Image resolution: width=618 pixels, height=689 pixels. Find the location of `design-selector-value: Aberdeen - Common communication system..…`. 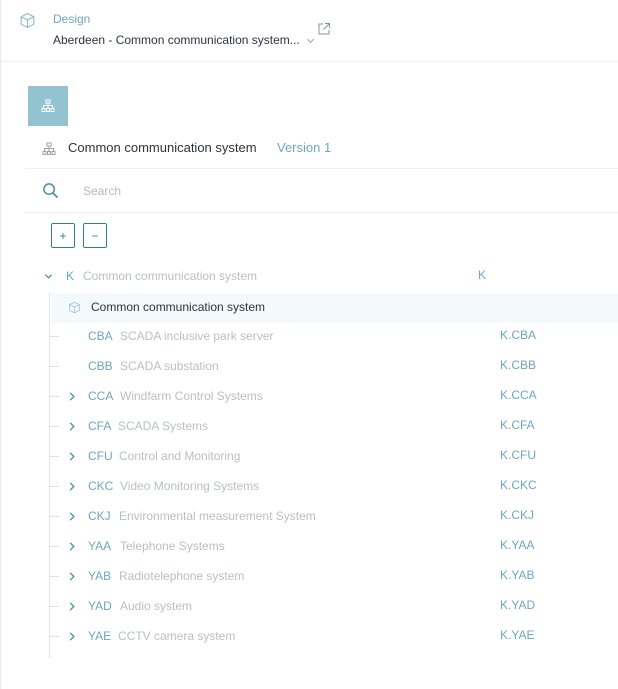

design-selector-value: Aberdeen - Common communication system..… is located at coordinates (176, 40).